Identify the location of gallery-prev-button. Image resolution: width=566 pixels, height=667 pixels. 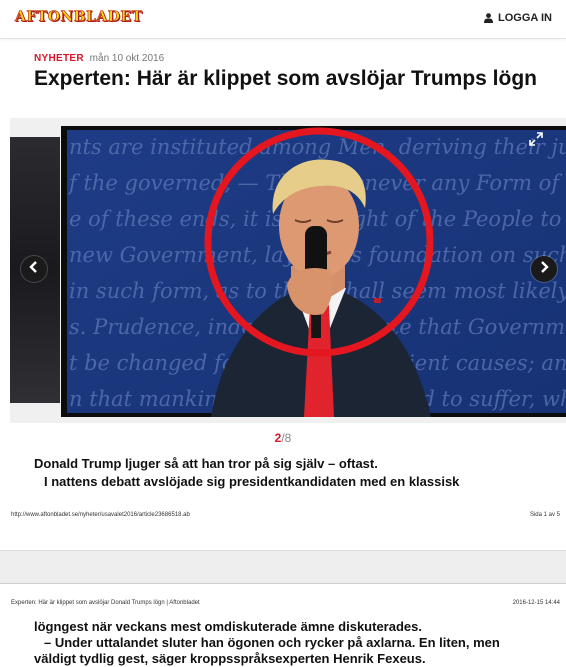
(34, 269).